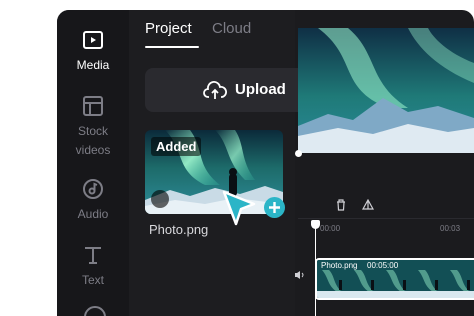 Image resolution: width=474 pixels, height=316 pixels. Describe the element at coordinates (341, 205) in the screenshot. I see `delete-icon` at that location.